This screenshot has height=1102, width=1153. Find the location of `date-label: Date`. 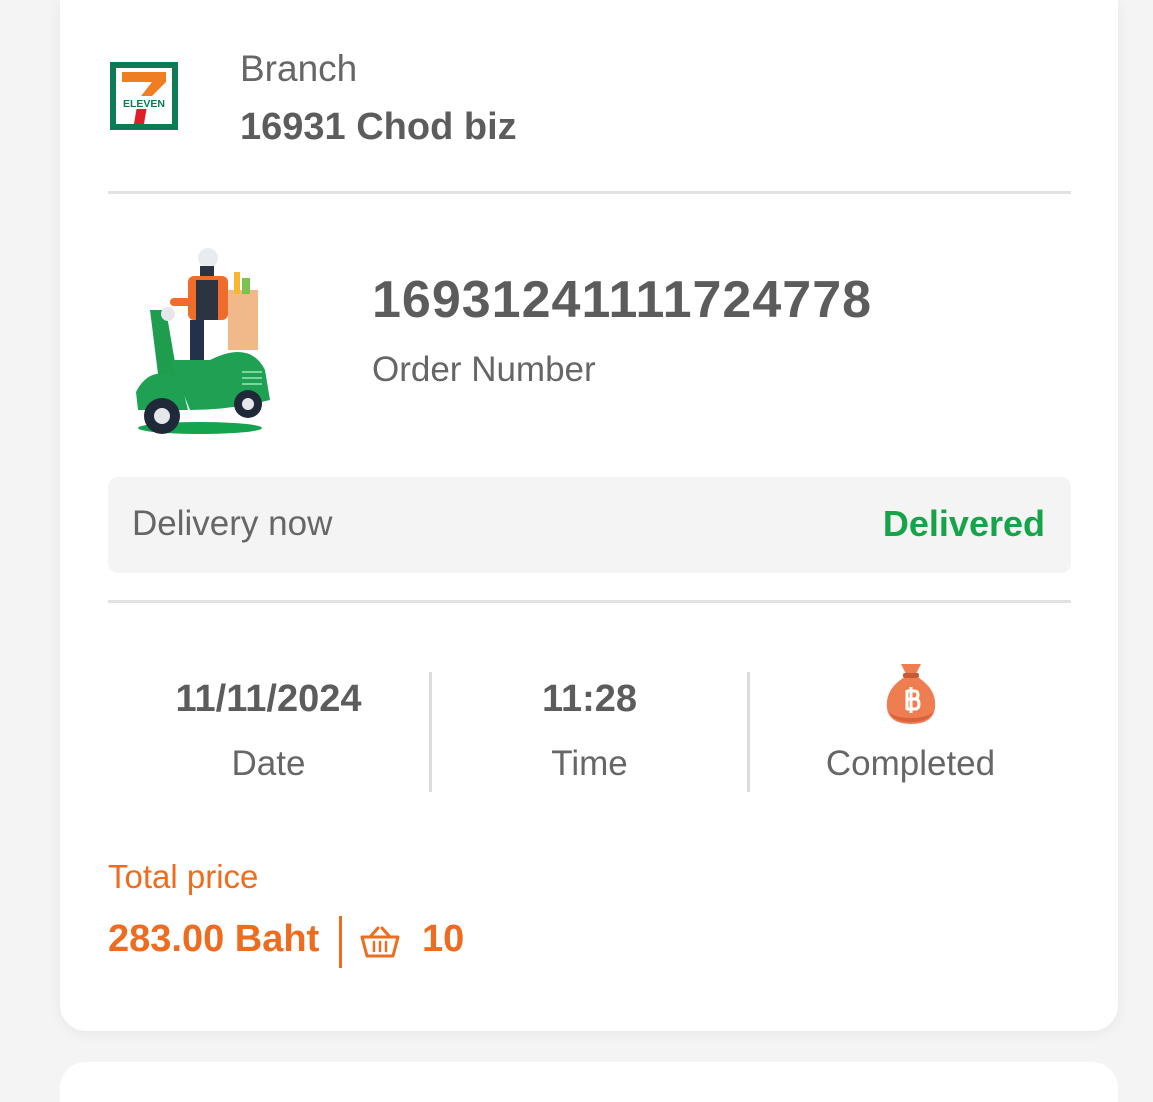

date-label: Date is located at coordinates (268, 763).